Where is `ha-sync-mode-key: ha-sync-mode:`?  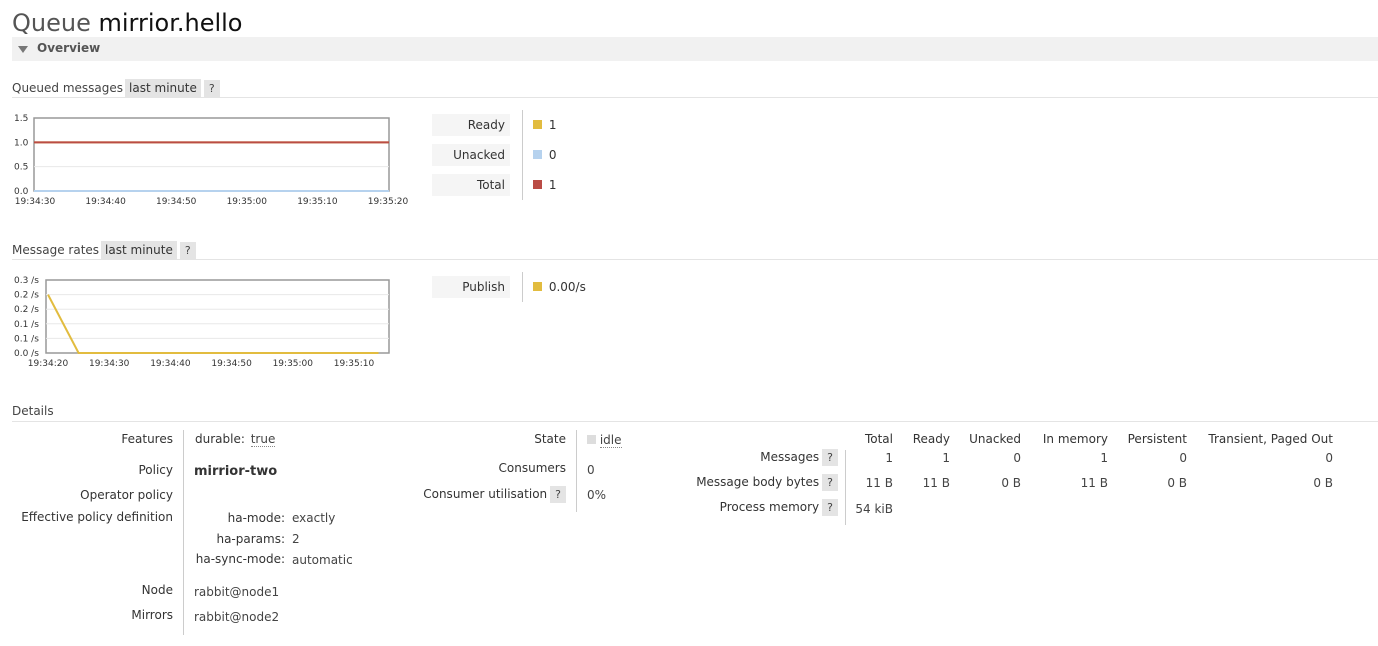
ha-sync-mode-key: ha-sync-mode: is located at coordinates (240, 559).